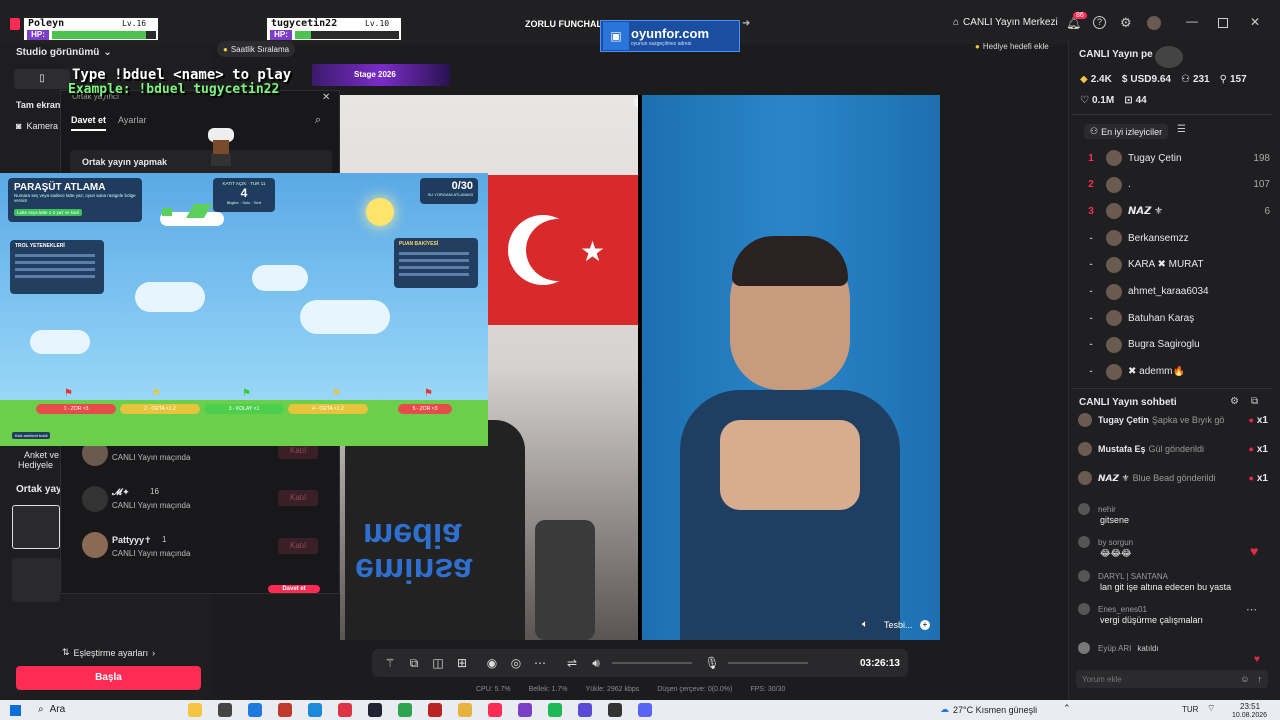  I want to click on leaderboard-row: - Batuhan Karaş, so click(1175, 318).